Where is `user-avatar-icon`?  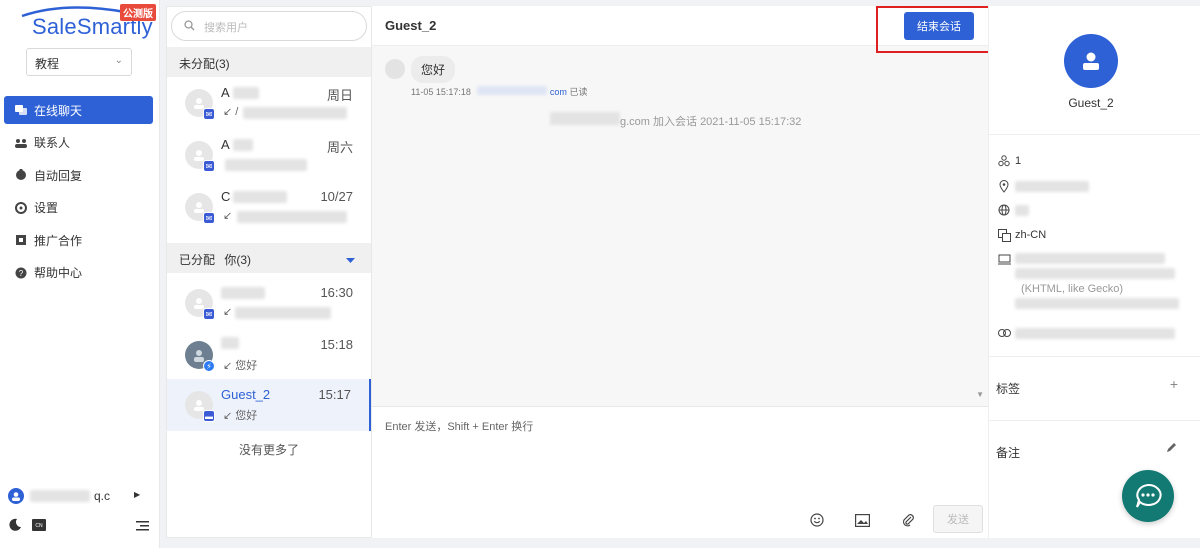
user-avatar-icon is located at coordinates (16, 496).